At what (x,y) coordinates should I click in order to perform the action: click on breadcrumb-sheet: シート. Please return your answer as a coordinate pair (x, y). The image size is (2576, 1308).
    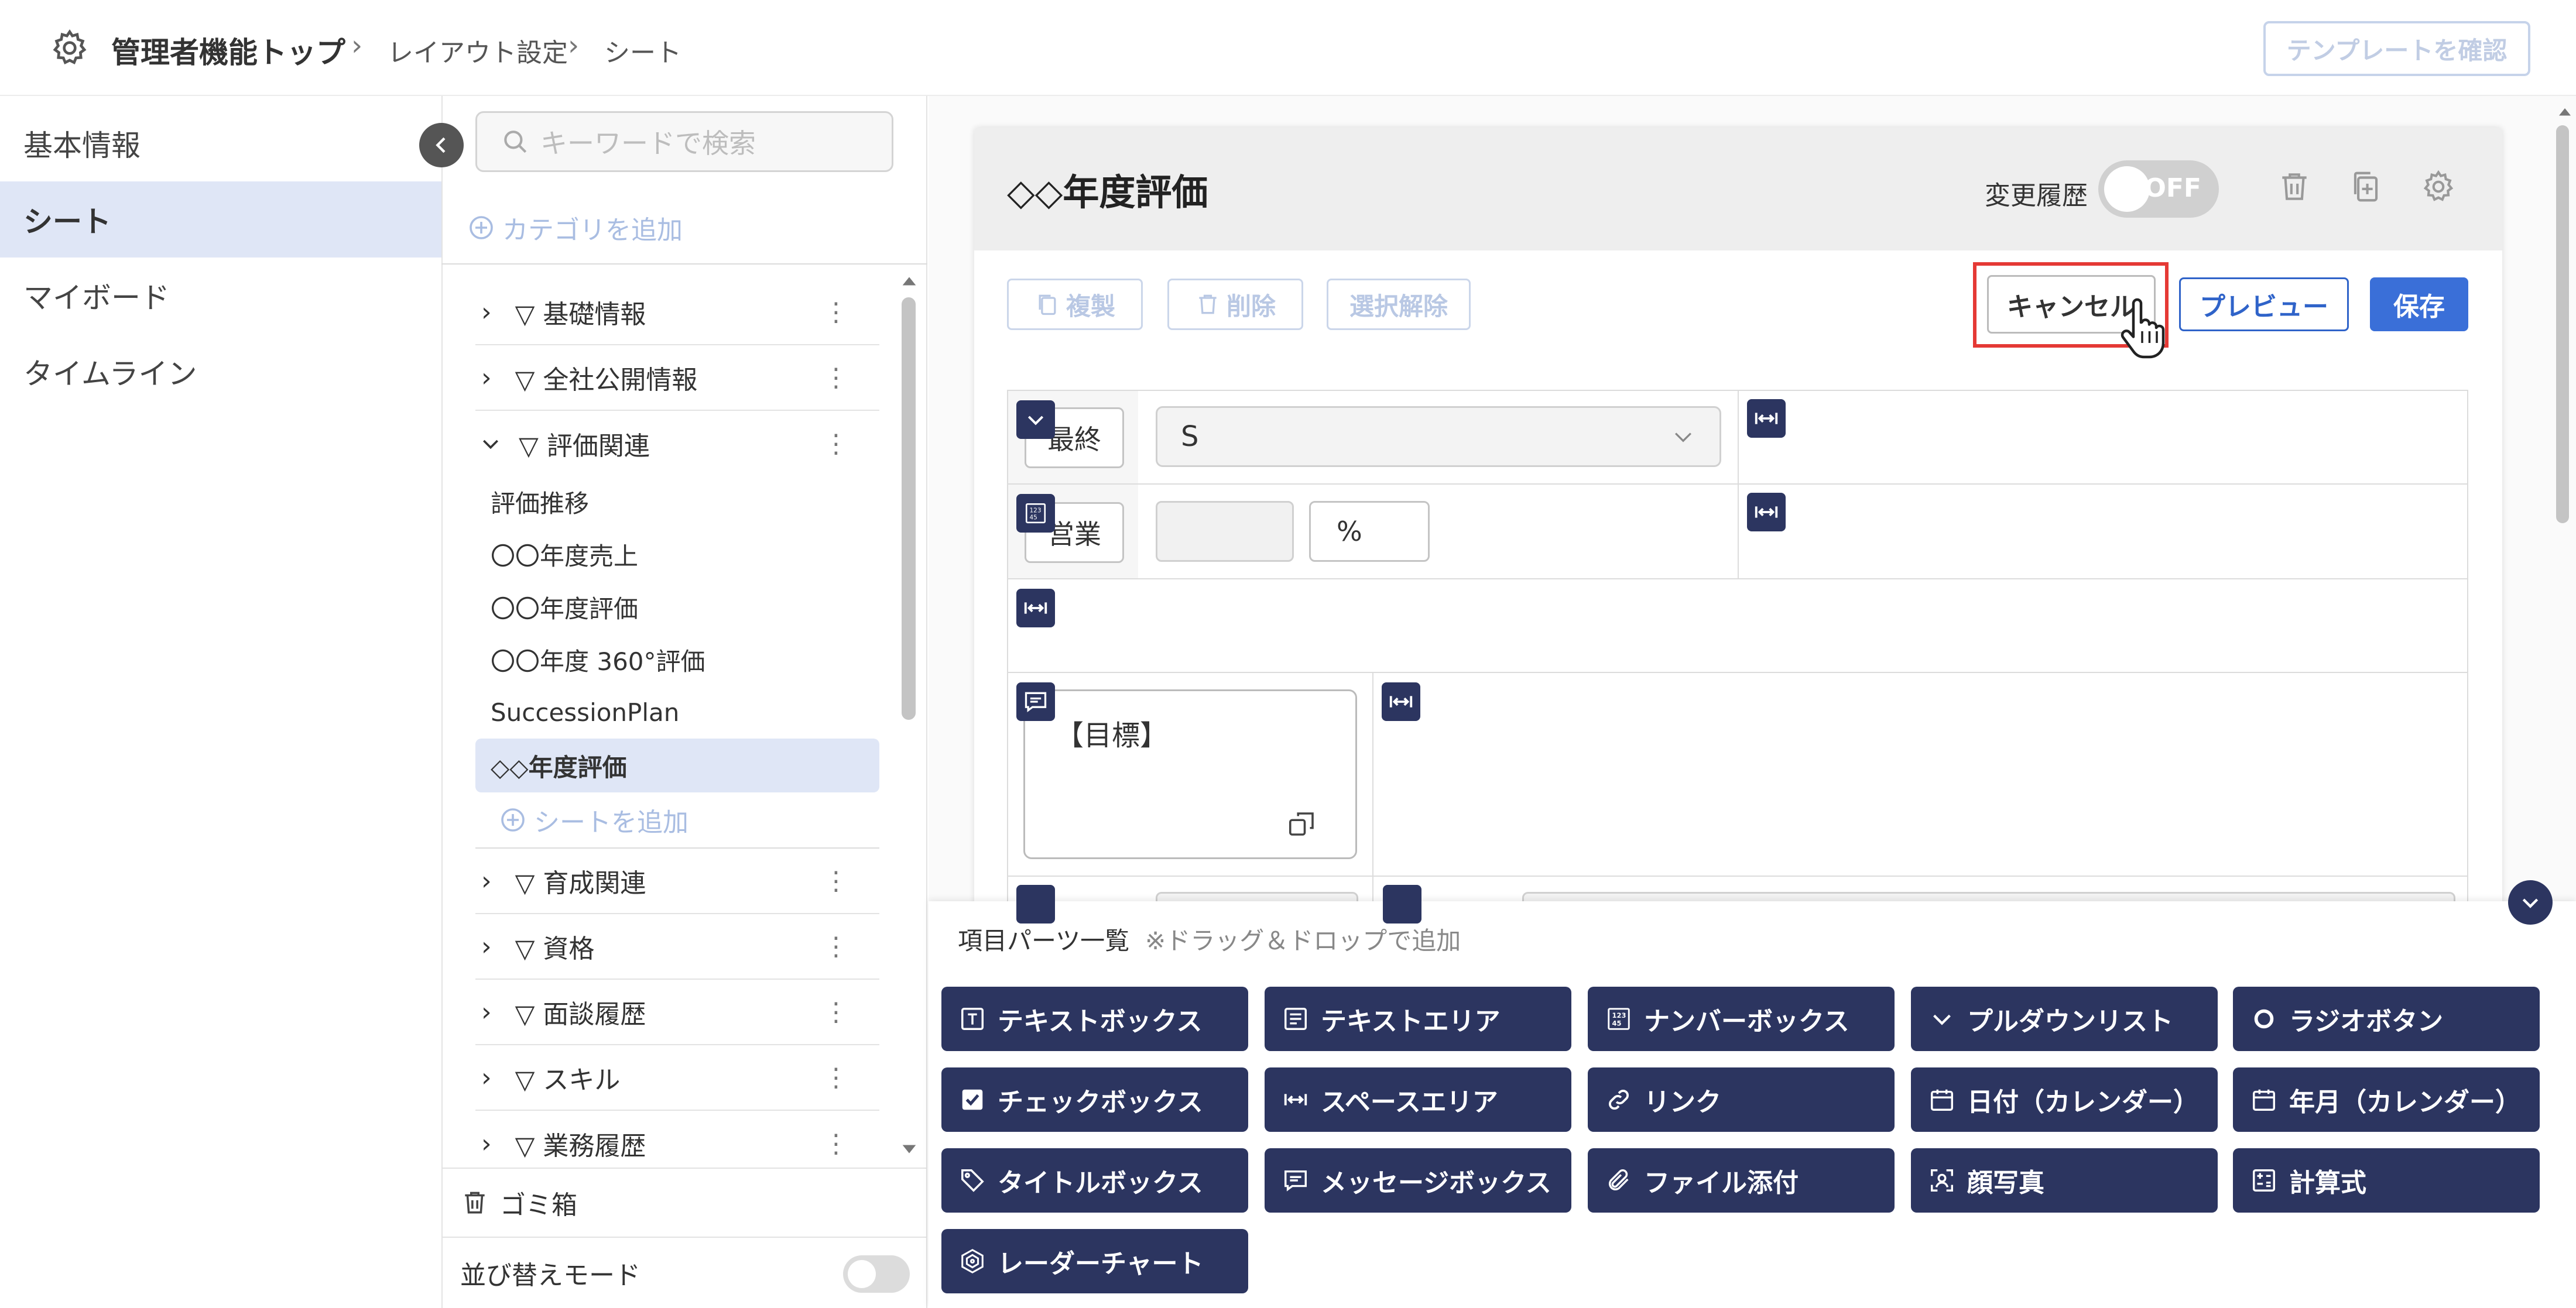
    Looking at the image, I should click on (642, 53).